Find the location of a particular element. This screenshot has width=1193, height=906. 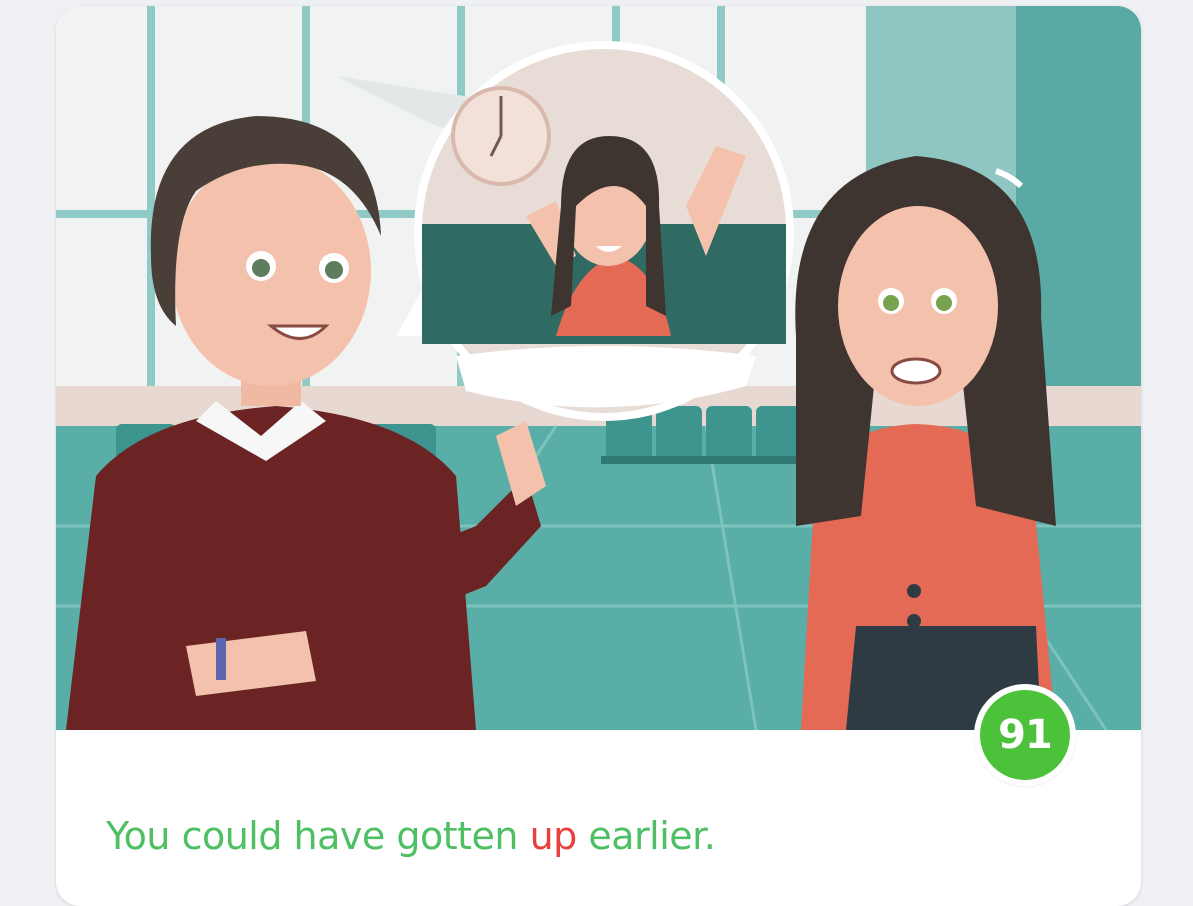

score-value: 91 is located at coordinates (1025, 735).